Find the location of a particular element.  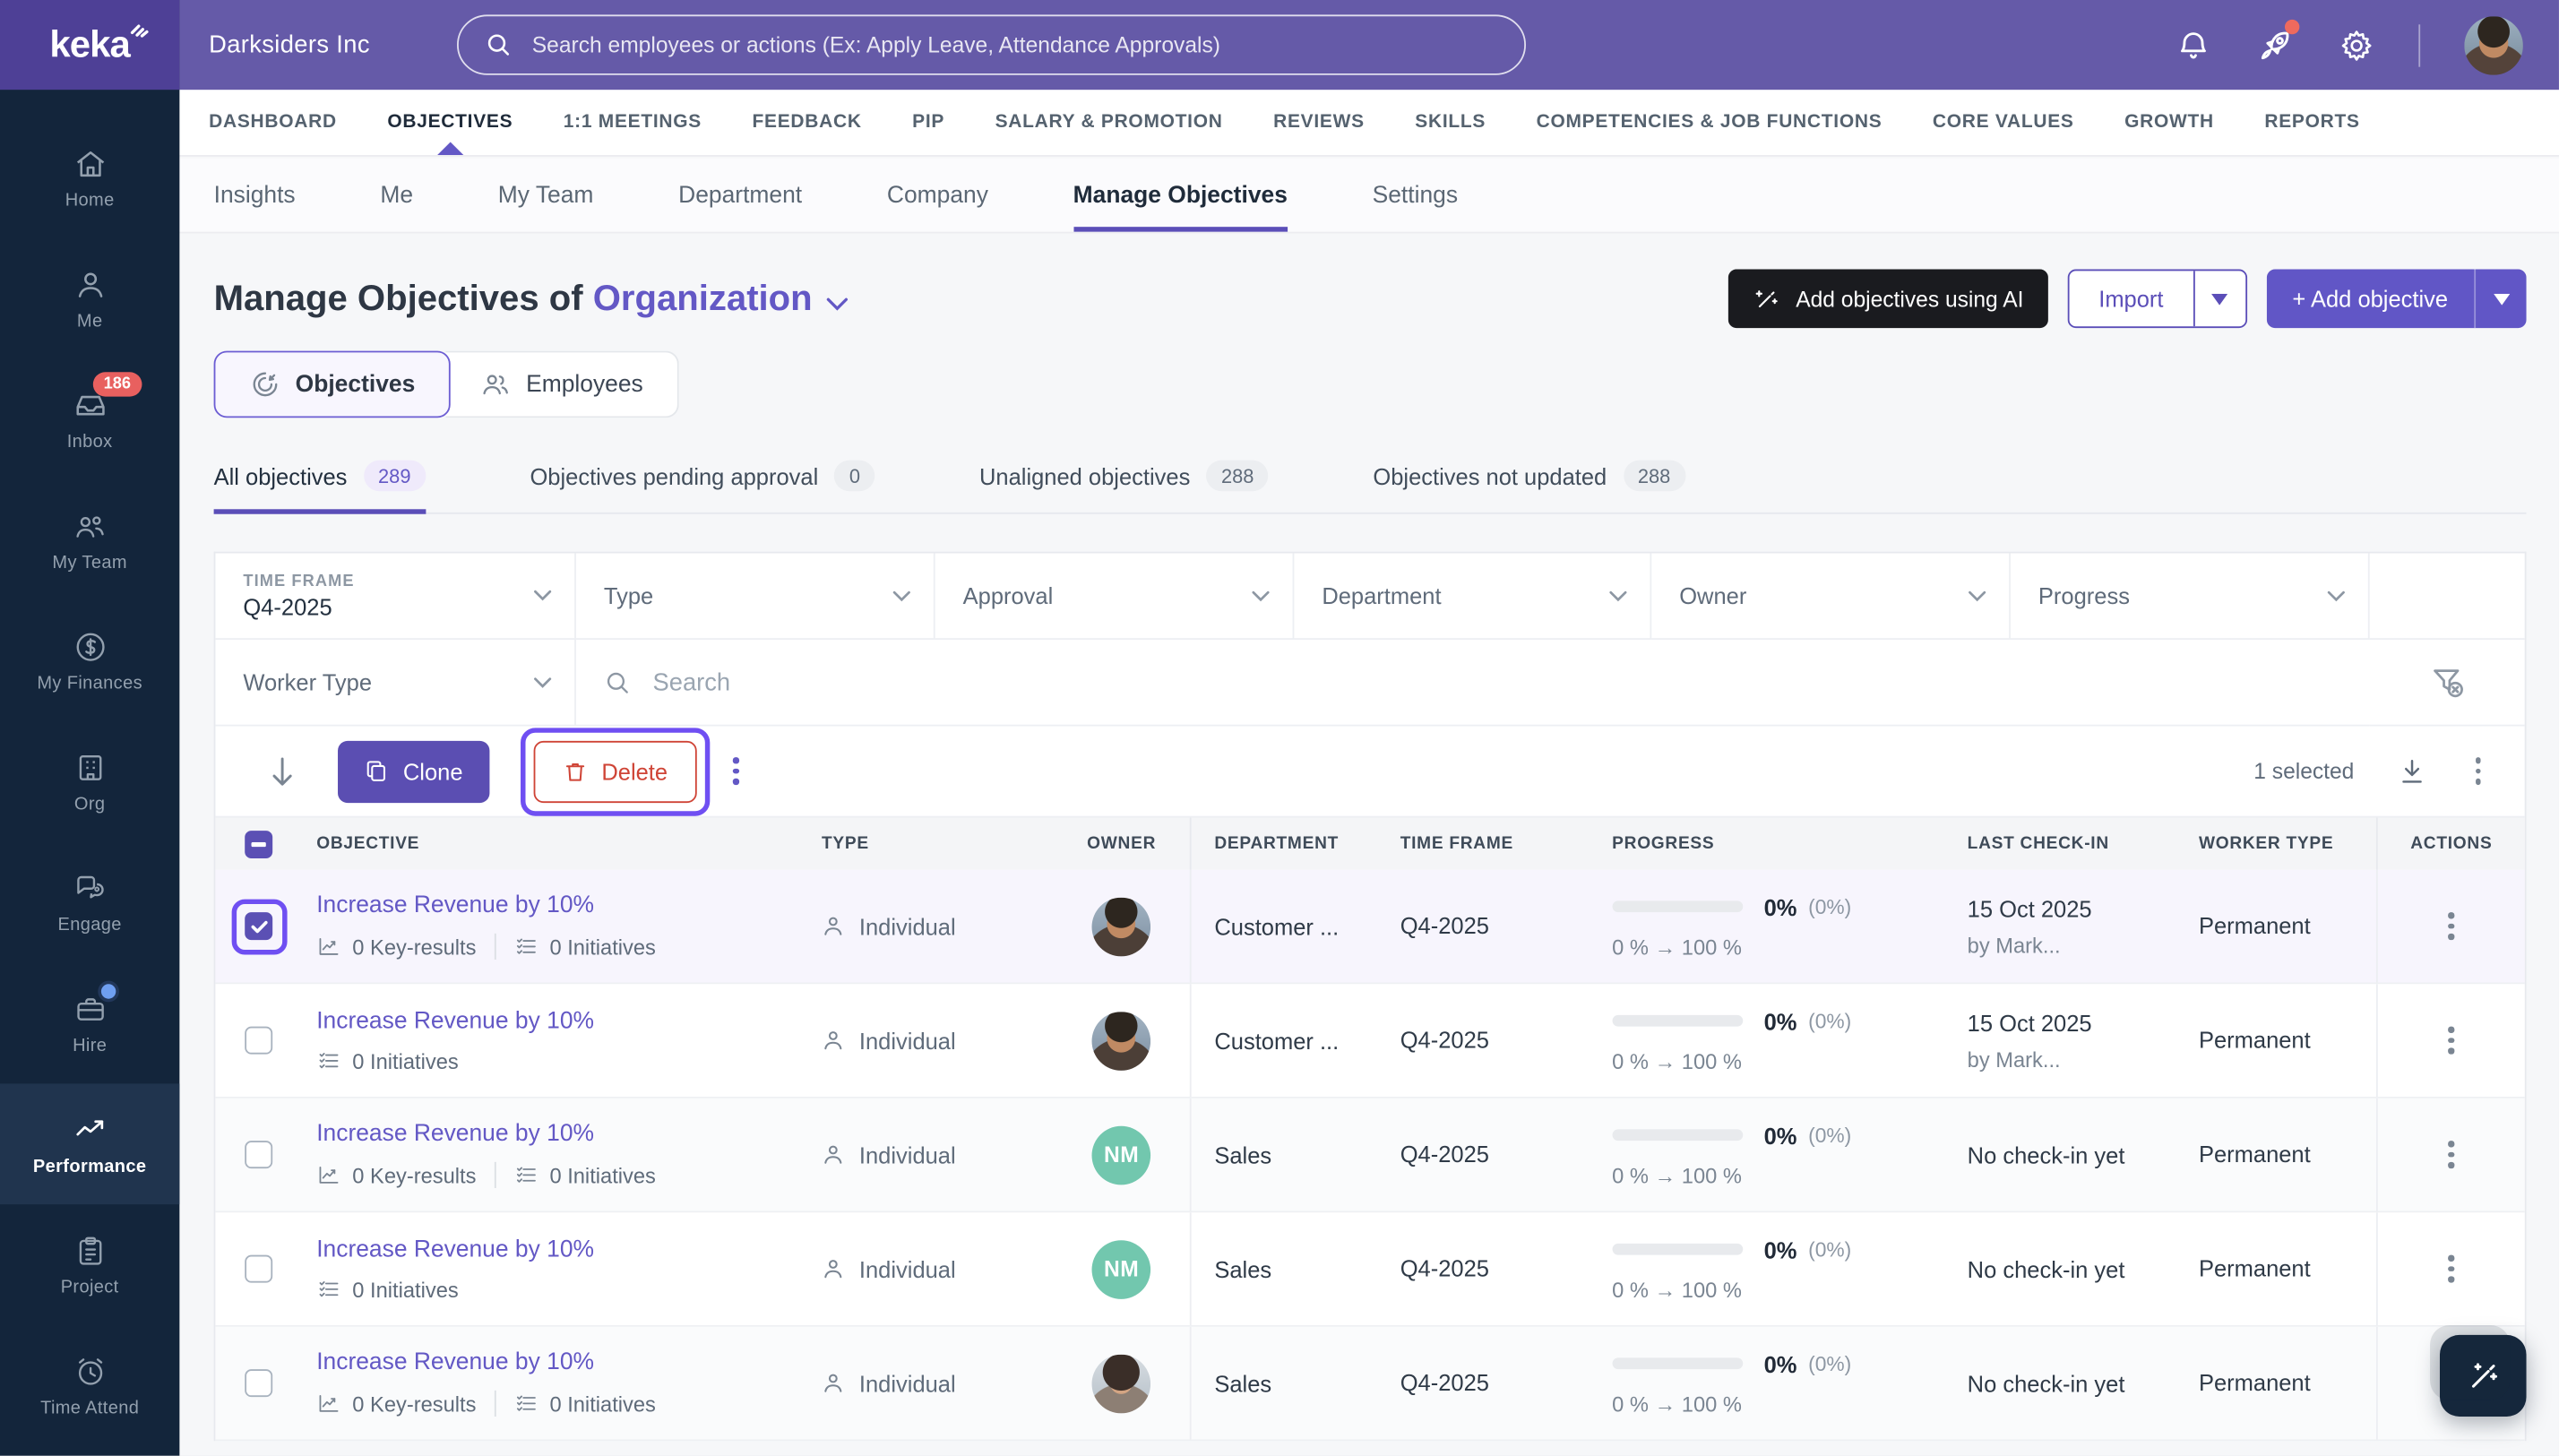

type-label: Individual is located at coordinates (907, 927).